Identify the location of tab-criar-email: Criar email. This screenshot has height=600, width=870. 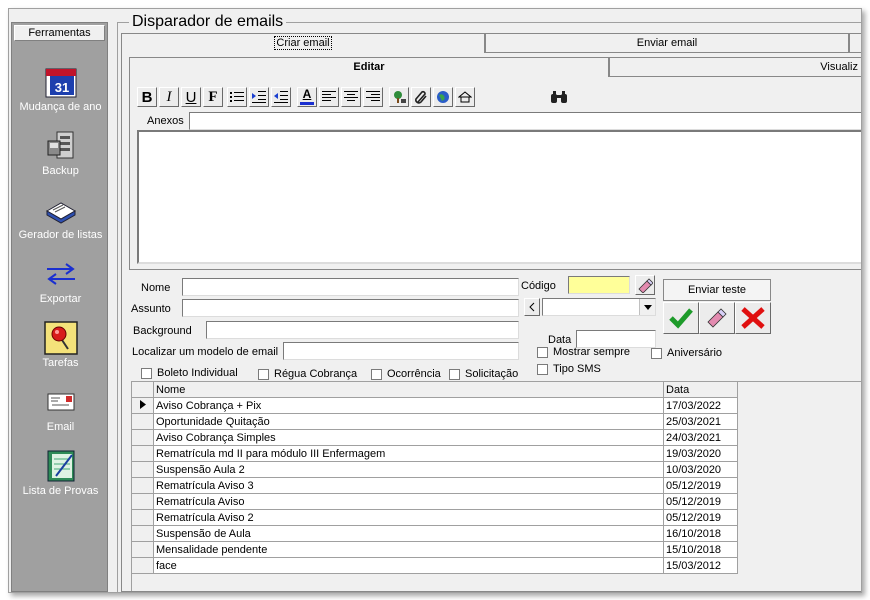
(303, 43).